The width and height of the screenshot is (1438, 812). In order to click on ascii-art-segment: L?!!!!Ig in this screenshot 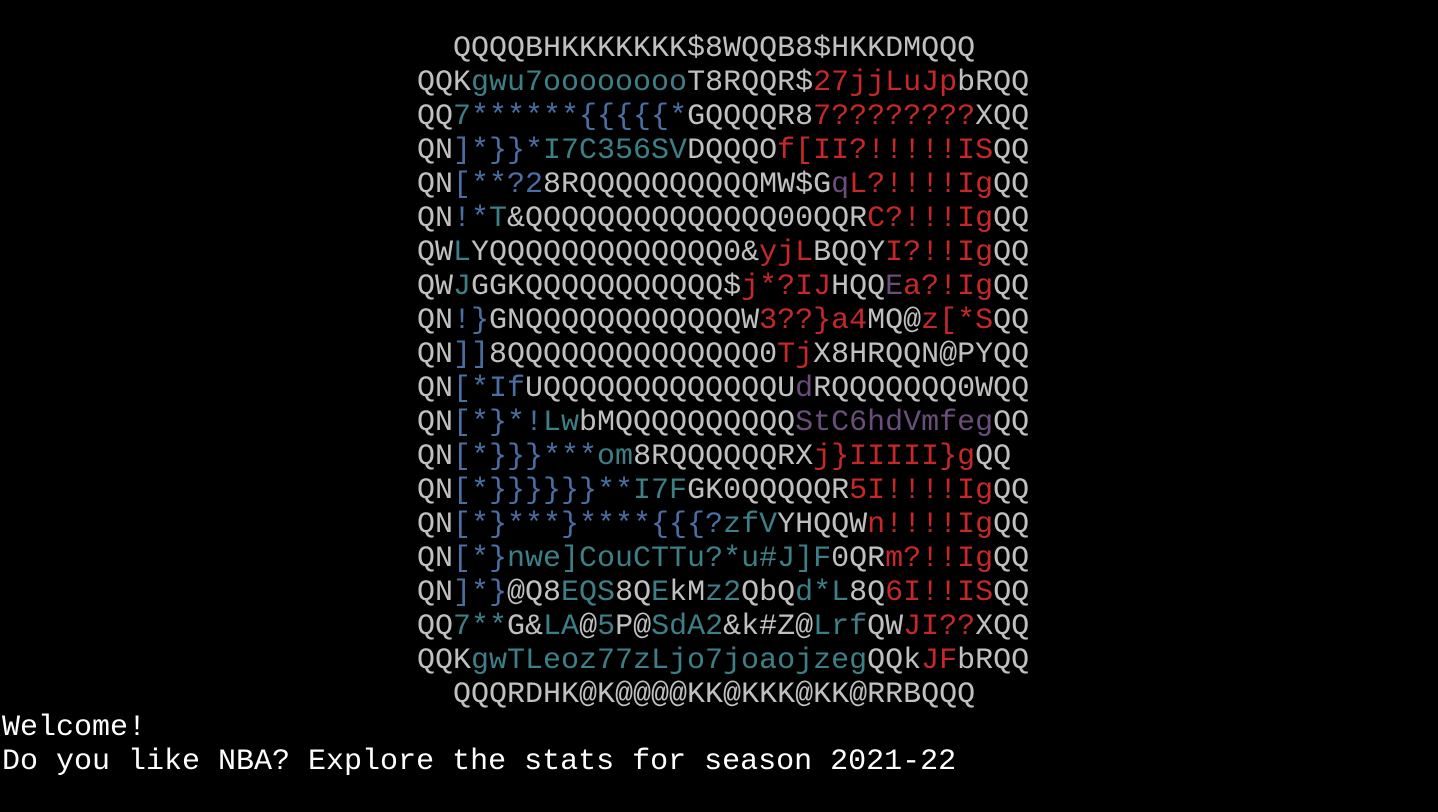, I will do `click(921, 185)`.